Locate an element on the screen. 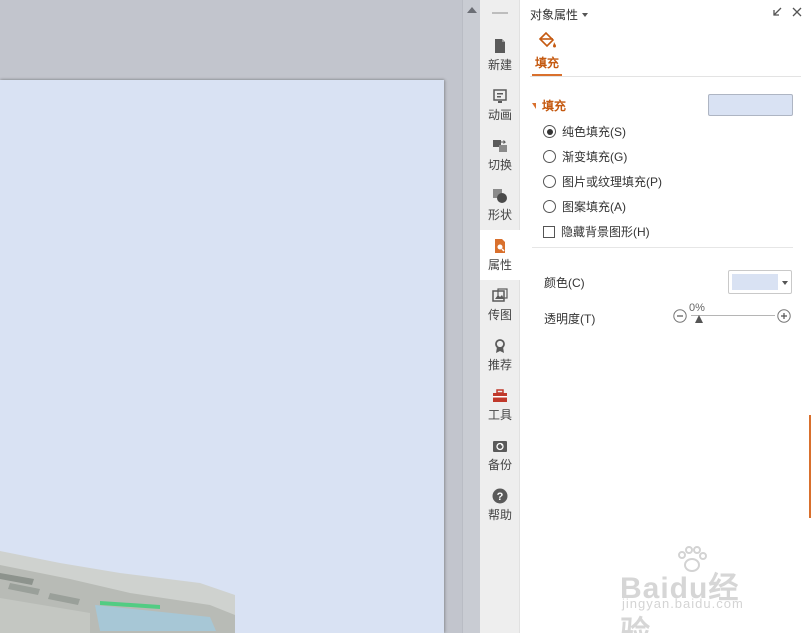 Image resolution: width=811 pixels, height=633 pixels. tab-label: 工具 is located at coordinates (499, 415).